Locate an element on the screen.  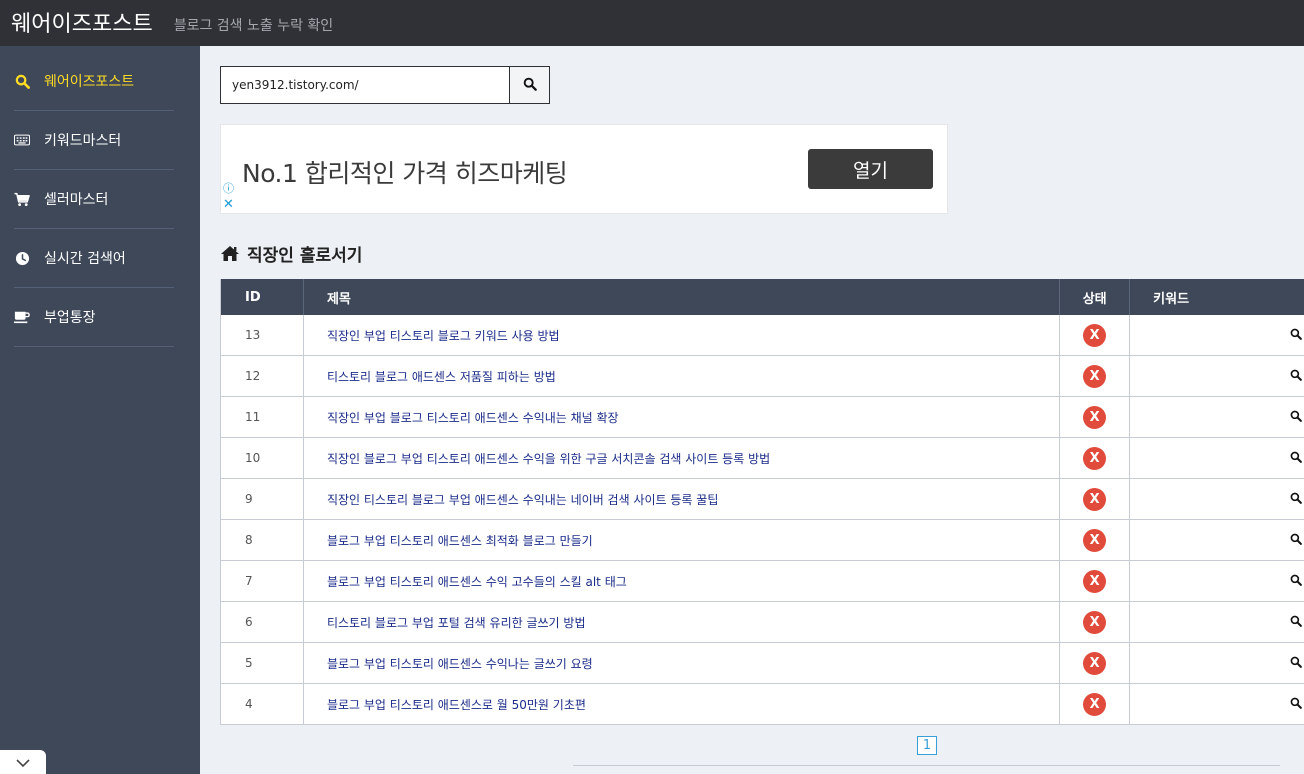
row-id: 6 is located at coordinates (262, 622).